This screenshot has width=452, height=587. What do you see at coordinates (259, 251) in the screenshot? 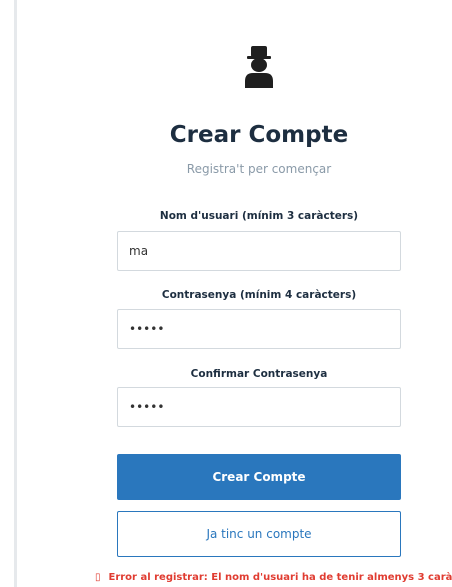
I see `username-input` at bounding box center [259, 251].